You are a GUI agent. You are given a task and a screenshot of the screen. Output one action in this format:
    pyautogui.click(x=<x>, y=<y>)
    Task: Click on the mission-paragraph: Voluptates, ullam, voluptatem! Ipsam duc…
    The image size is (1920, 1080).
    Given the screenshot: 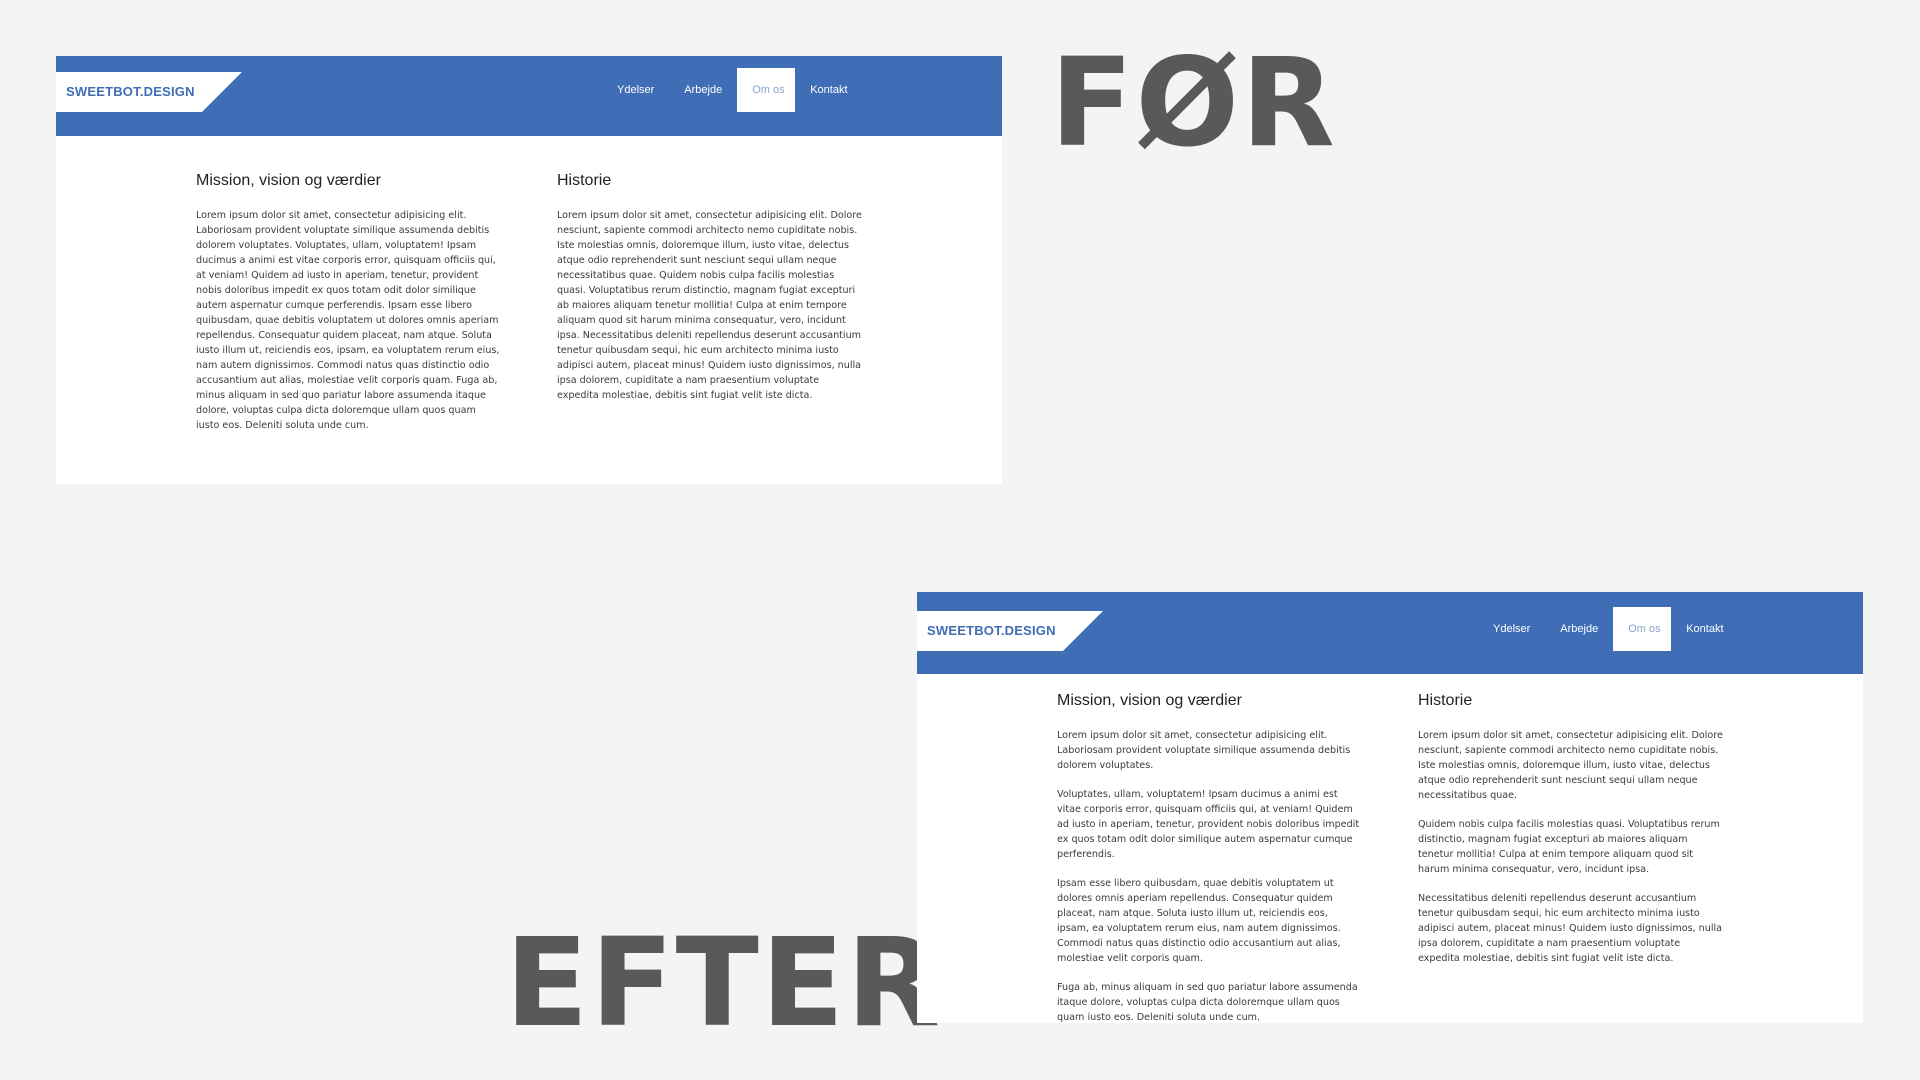 What is the action you would take?
    pyautogui.click(x=1208, y=824)
    